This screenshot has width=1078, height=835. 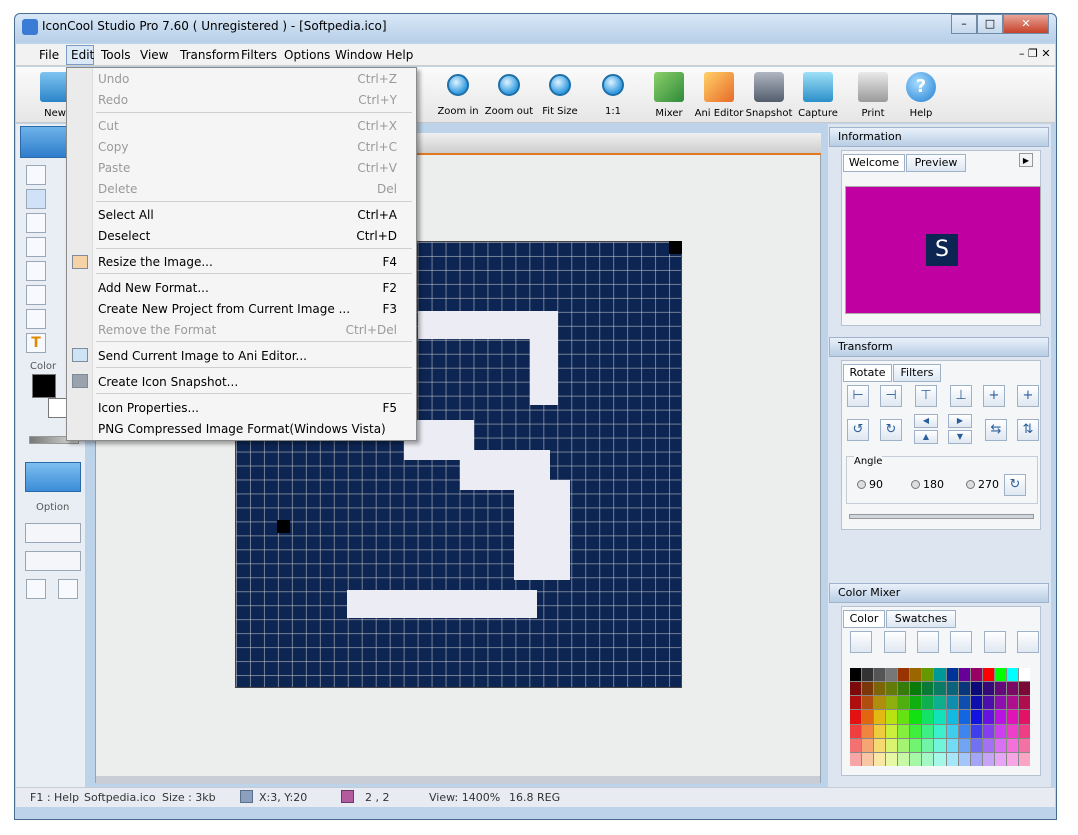 What do you see at coordinates (858, 396) in the screenshot?
I see `align-left-icon: ⊢` at bounding box center [858, 396].